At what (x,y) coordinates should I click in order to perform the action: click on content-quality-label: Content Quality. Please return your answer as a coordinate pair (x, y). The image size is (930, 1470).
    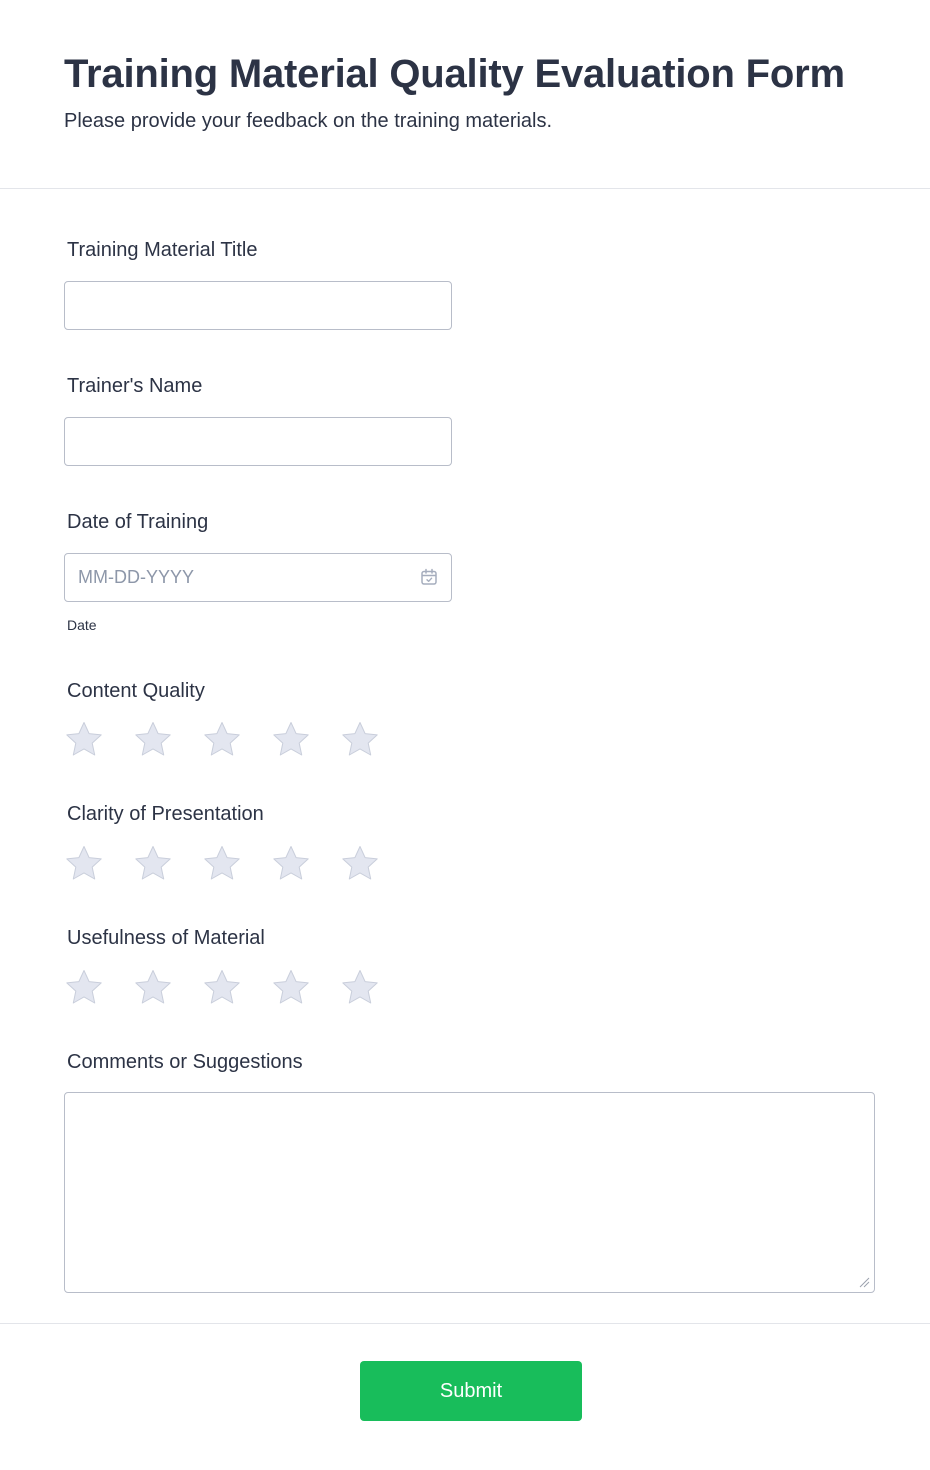
    Looking at the image, I should click on (136, 691).